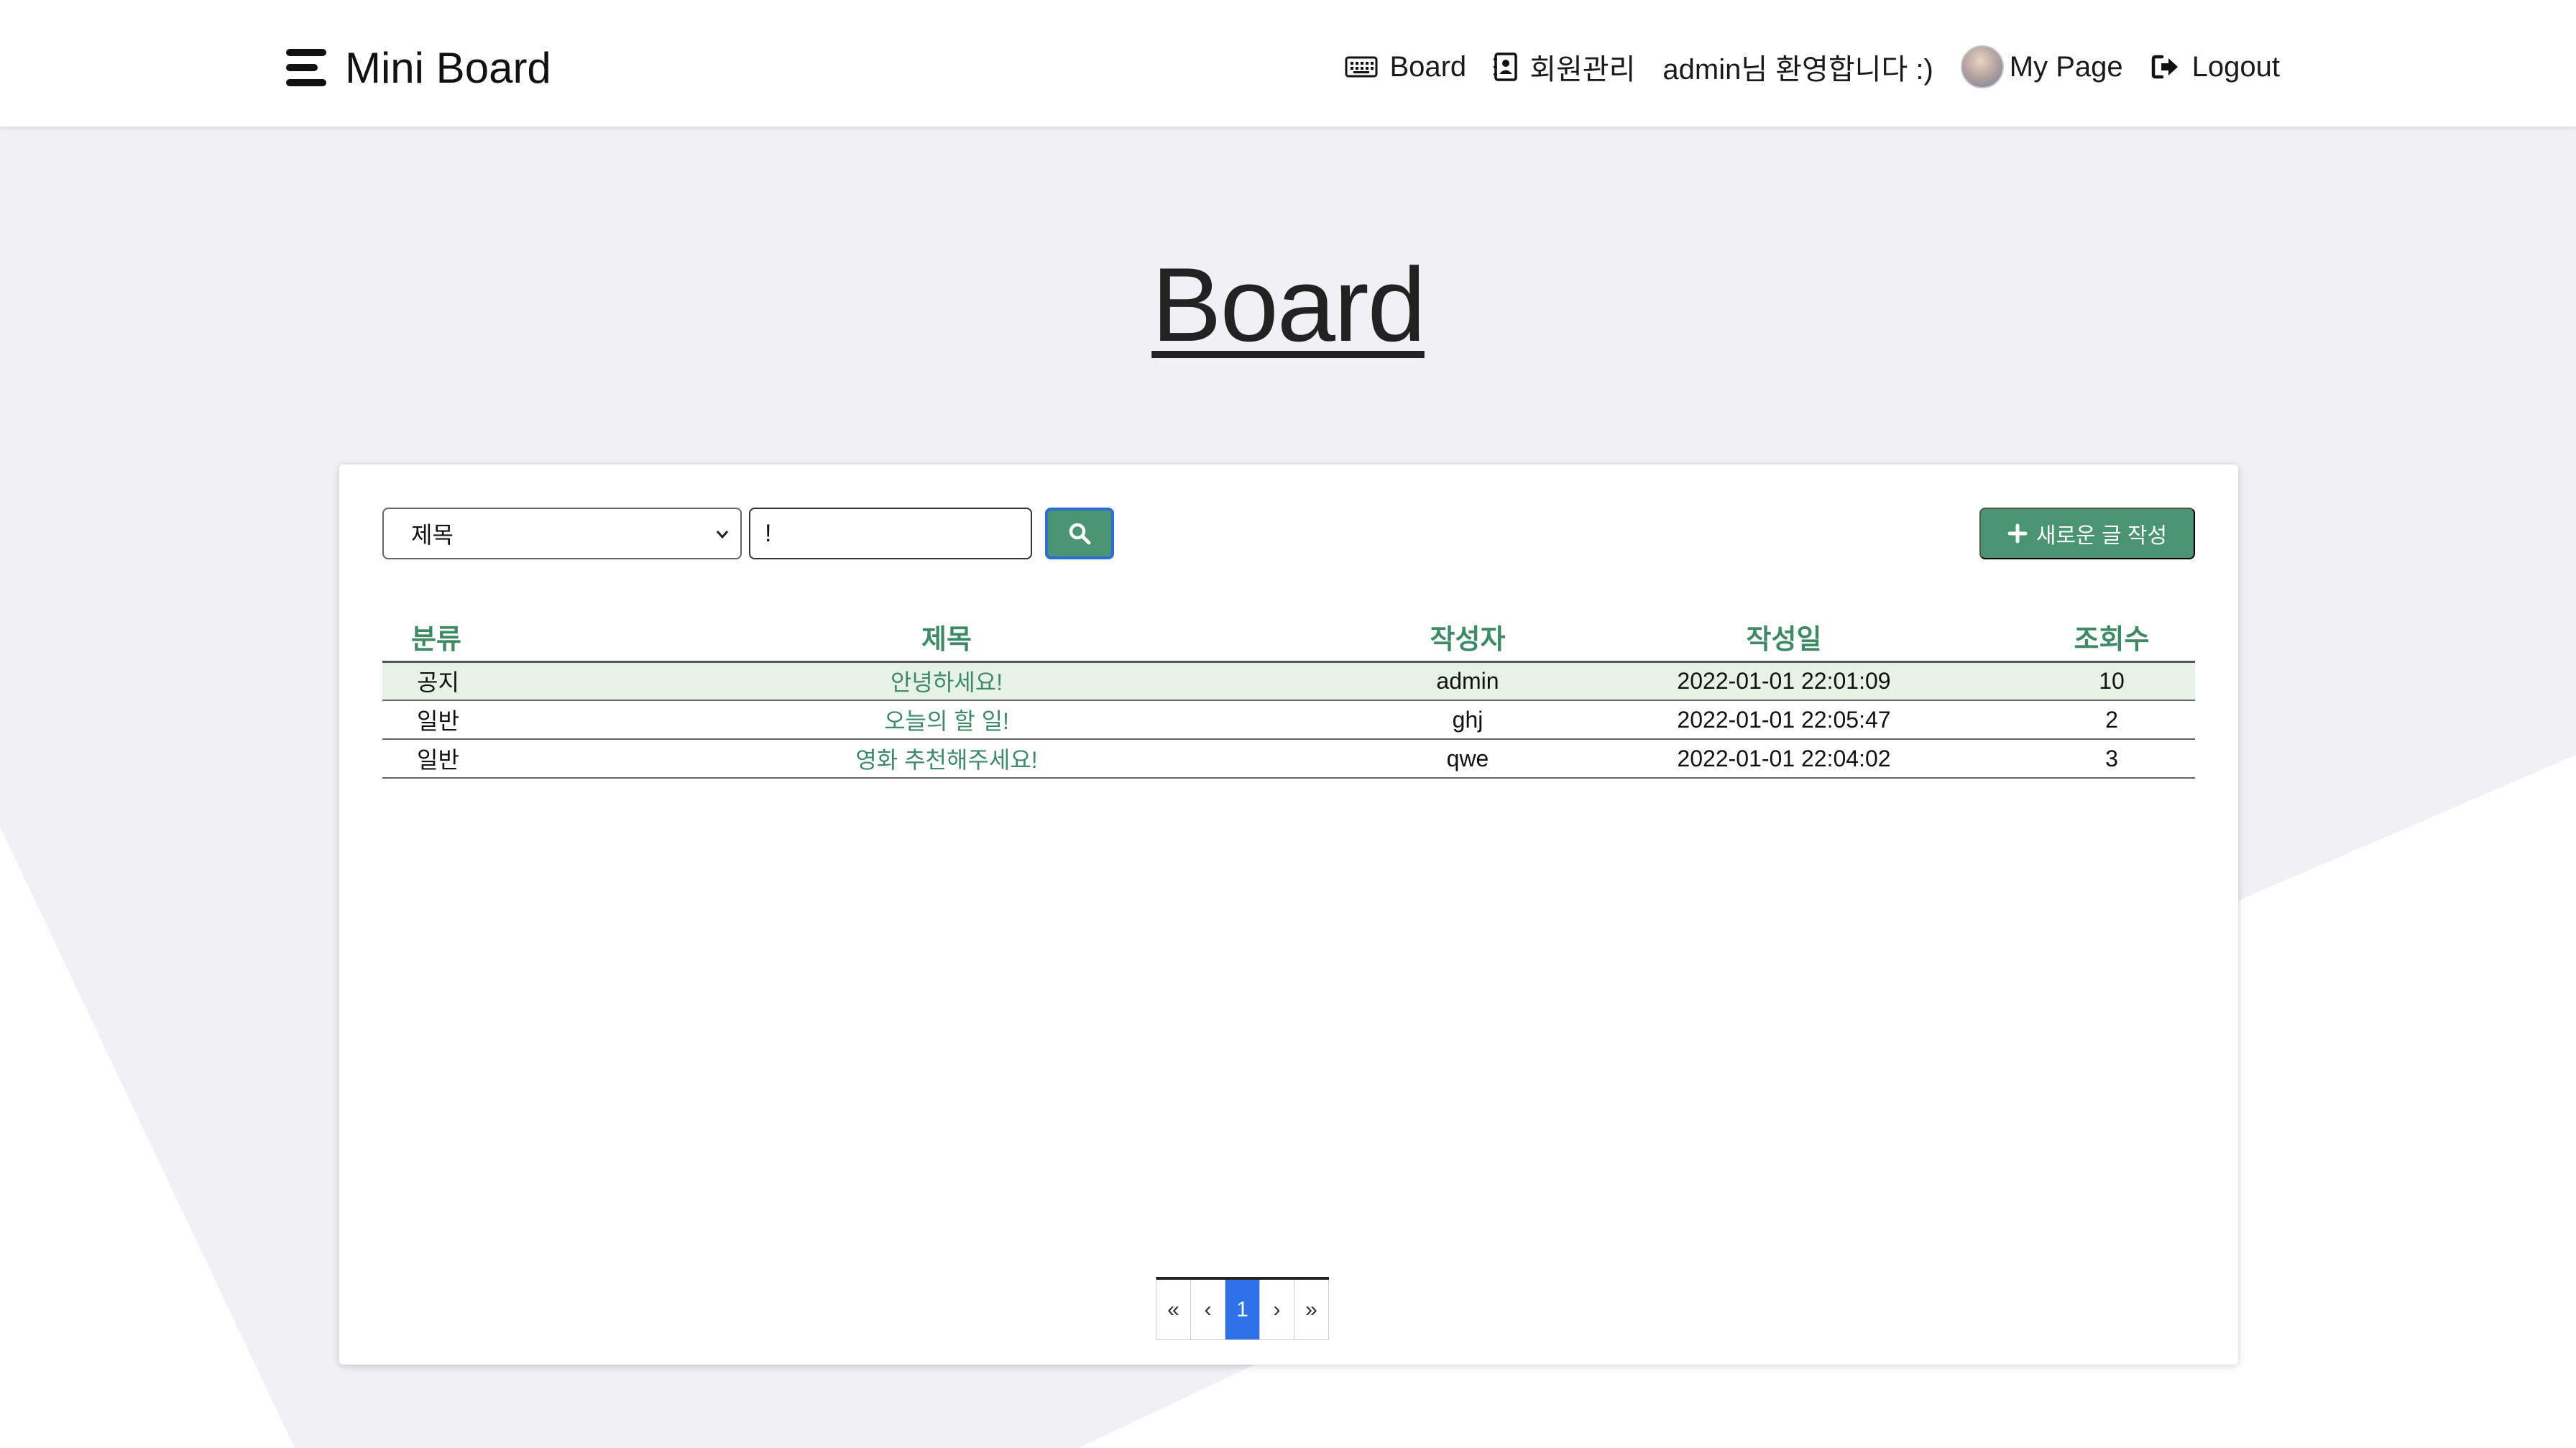  What do you see at coordinates (946, 759) in the screenshot?
I see `row-title-link: 영화 추천해주세요!` at bounding box center [946, 759].